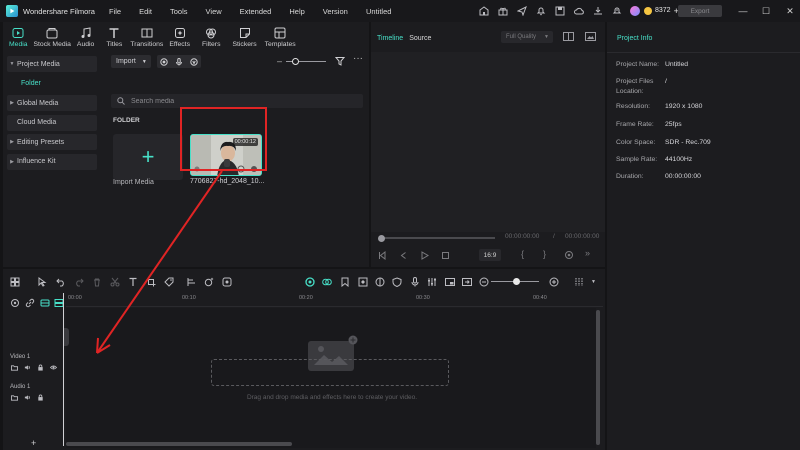 The height and width of the screenshot is (450, 800). Describe the element at coordinates (309, 281) in the screenshot. I see `ai-copilot-icon` at that location.